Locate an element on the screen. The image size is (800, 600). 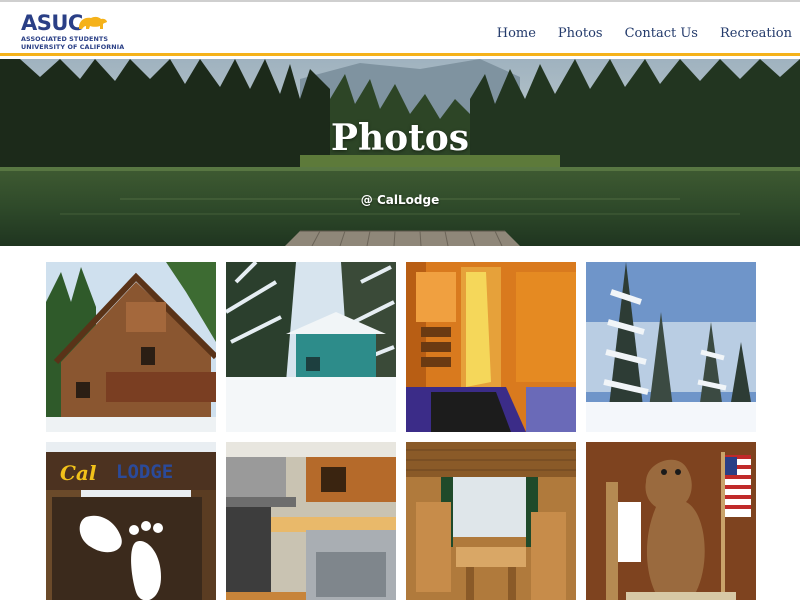
hallway-image is located at coordinates (491, 347).